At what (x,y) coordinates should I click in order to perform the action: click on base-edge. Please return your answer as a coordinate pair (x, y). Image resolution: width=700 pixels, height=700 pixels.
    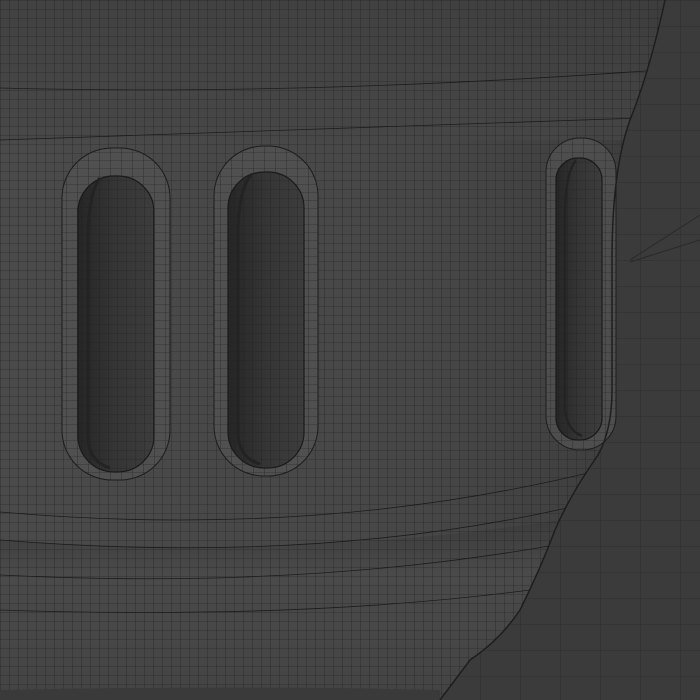
    Looking at the image, I should click on (220, 693).